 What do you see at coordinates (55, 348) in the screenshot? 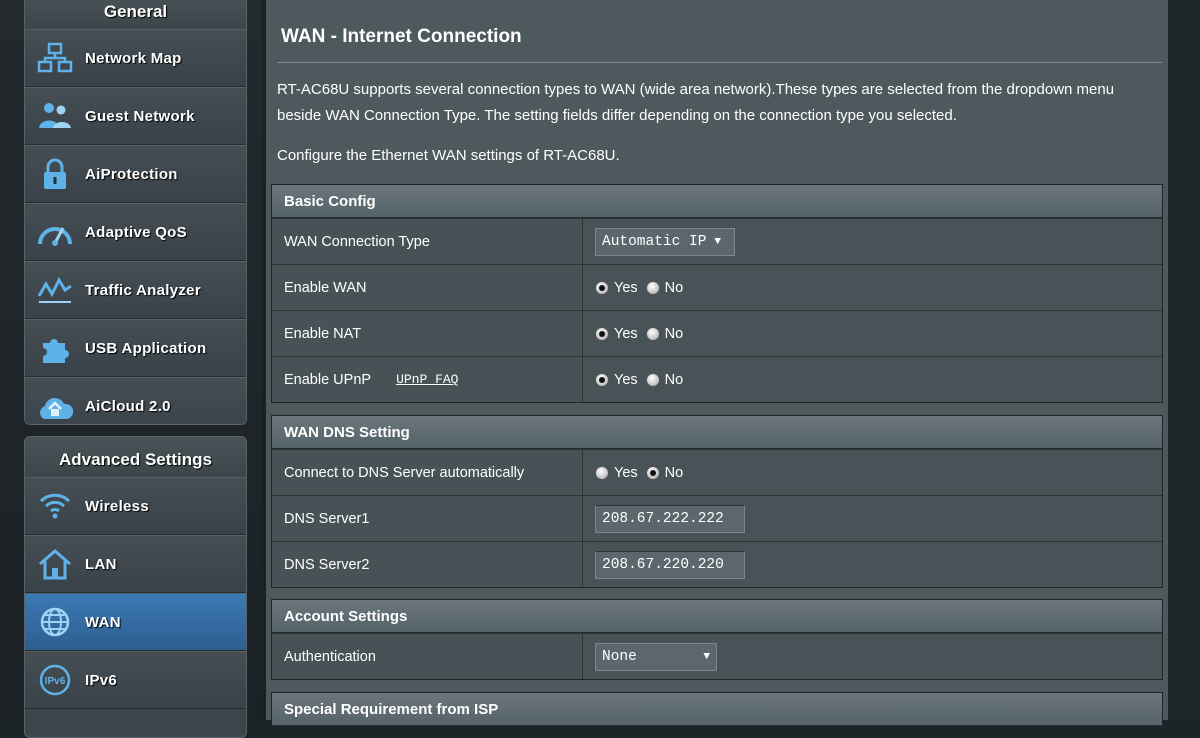
I see `puzzle-icon` at bounding box center [55, 348].